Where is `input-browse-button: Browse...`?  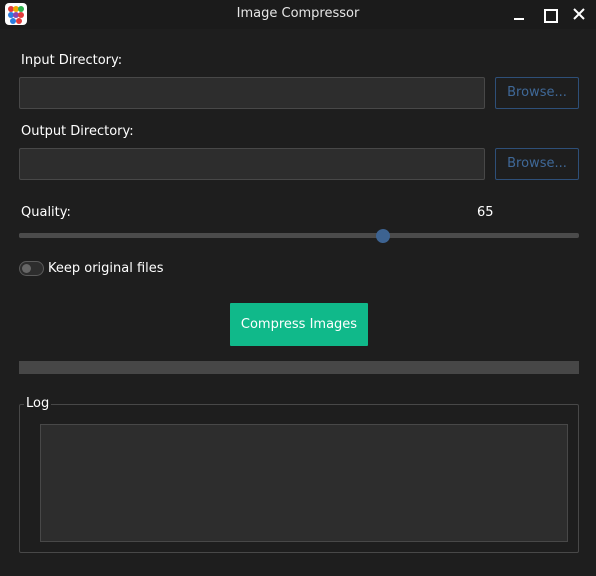 input-browse-button: Browse... is located at coordinates (537, 93).